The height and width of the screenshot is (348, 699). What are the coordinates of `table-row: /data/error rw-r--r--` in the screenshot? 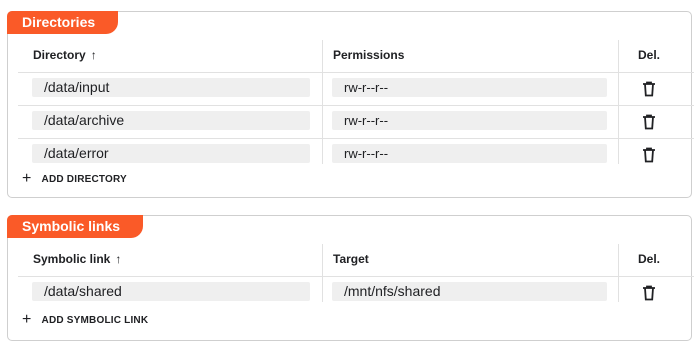 It's located at (356, 155).